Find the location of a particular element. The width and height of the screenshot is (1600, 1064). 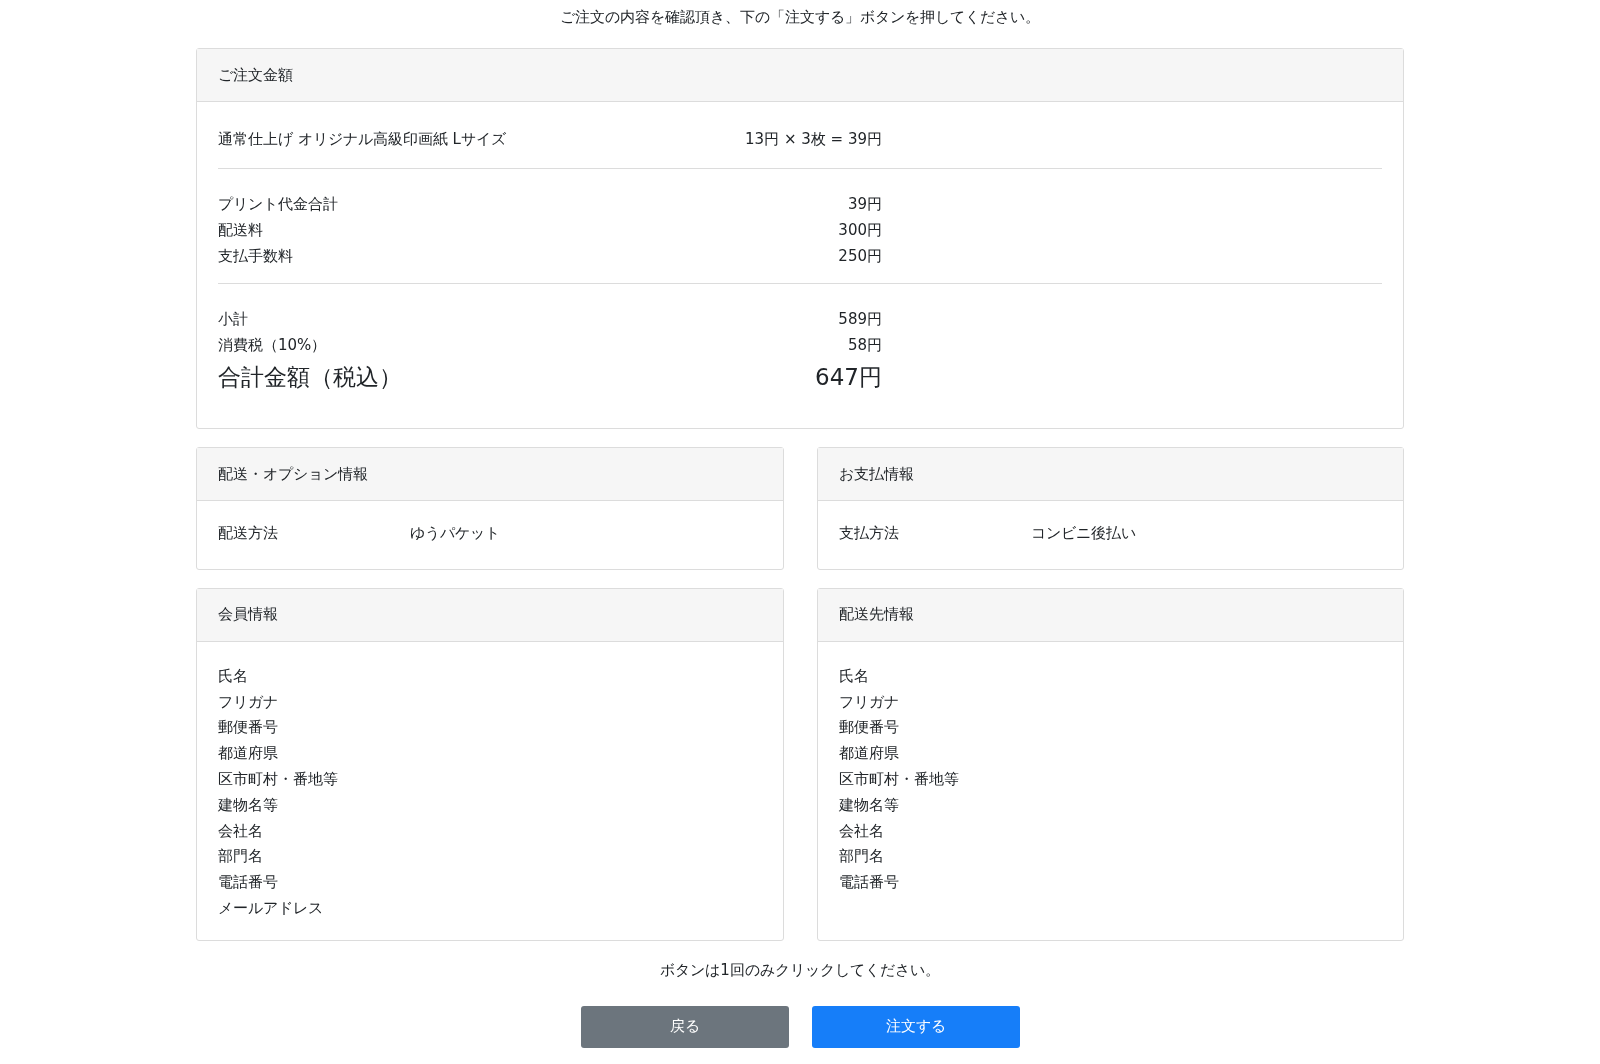

item-label: 配送料 is located at coordinates (240, 230).